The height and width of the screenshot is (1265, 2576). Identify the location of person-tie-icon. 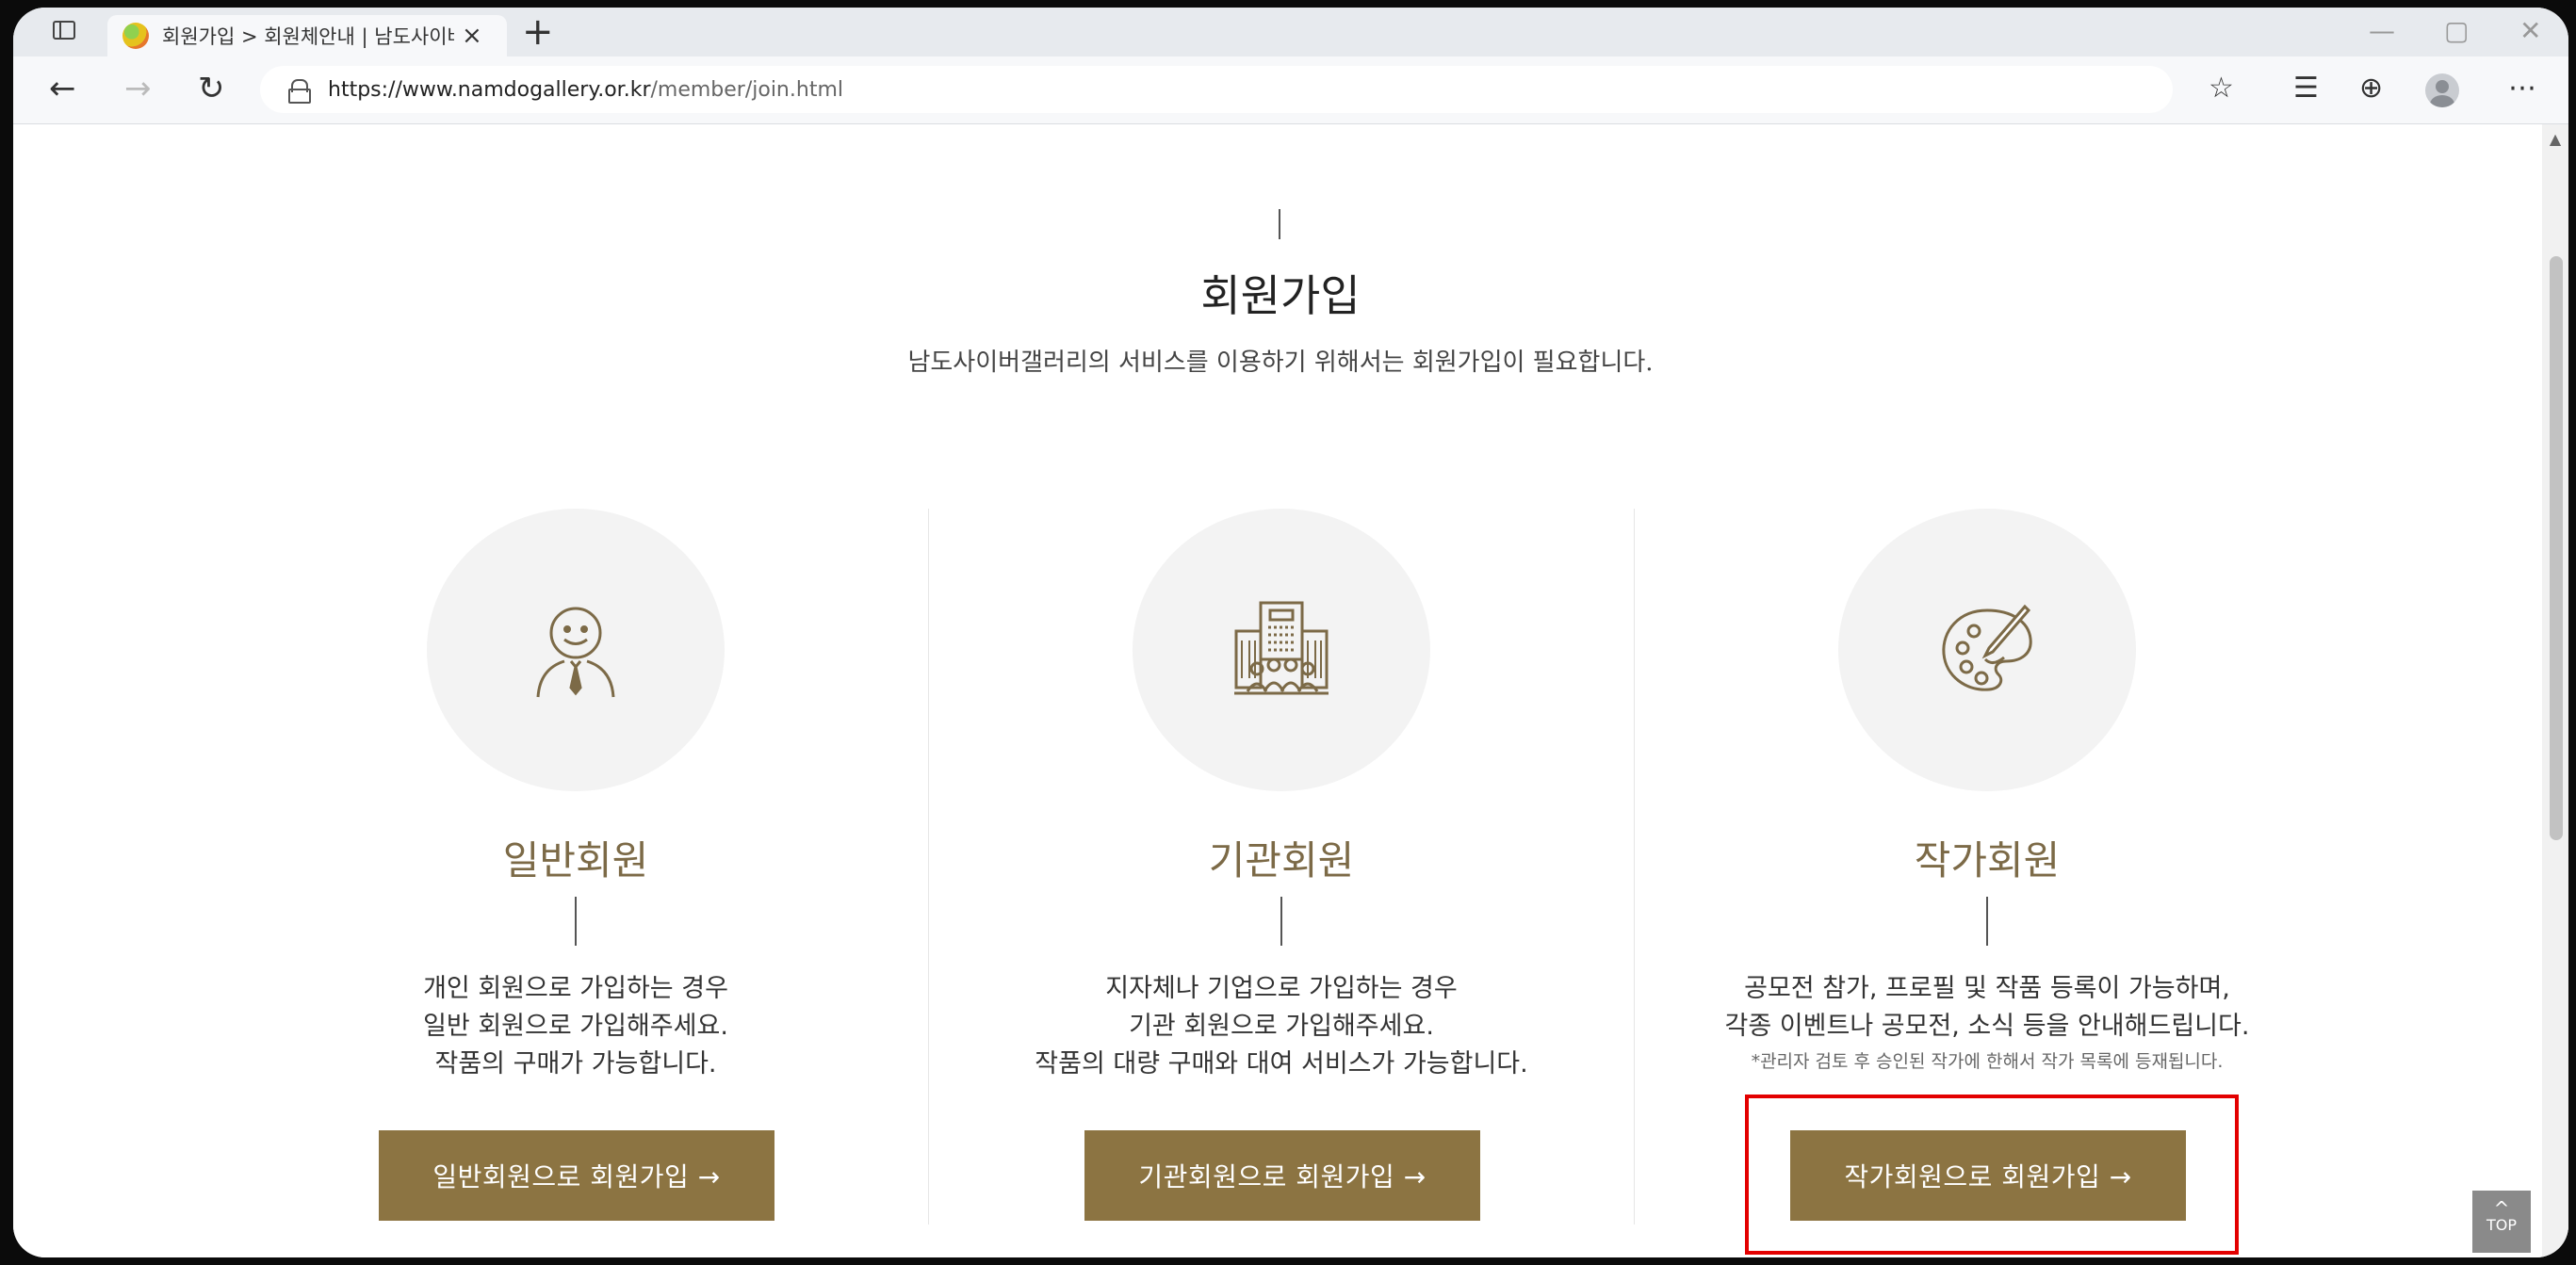
(575, 653).